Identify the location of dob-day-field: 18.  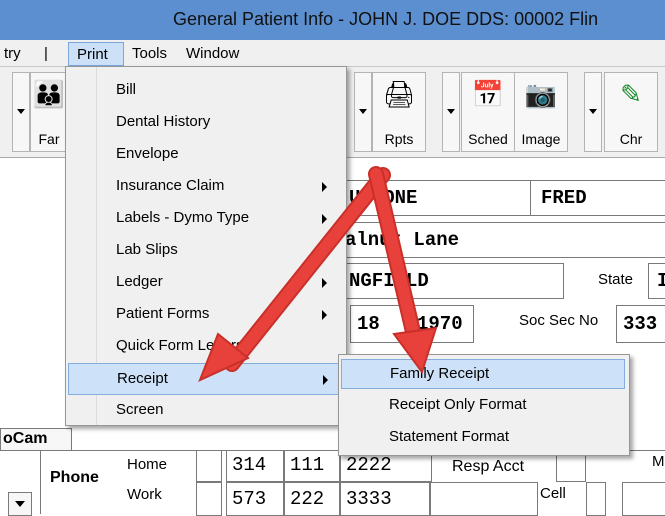
(379, 324).